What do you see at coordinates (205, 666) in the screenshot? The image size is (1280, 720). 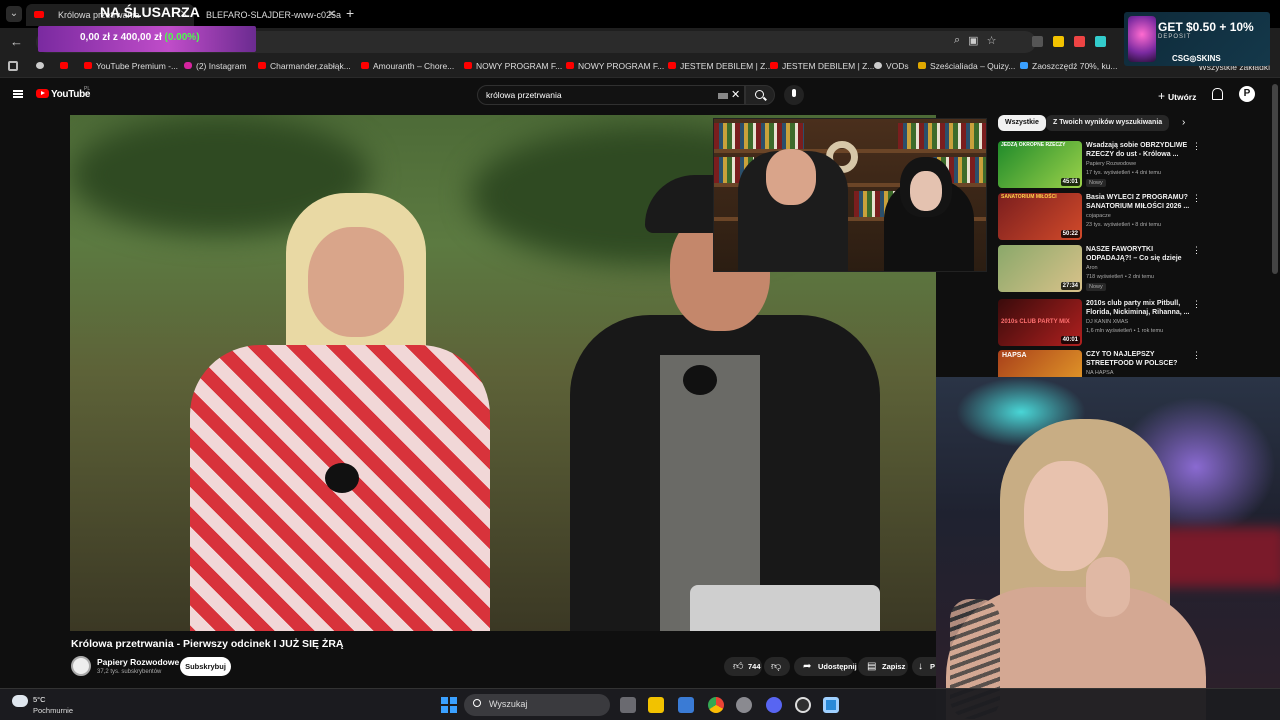 I see `subscribe-button: Subskrybuj` at bounding box center [205, 666].